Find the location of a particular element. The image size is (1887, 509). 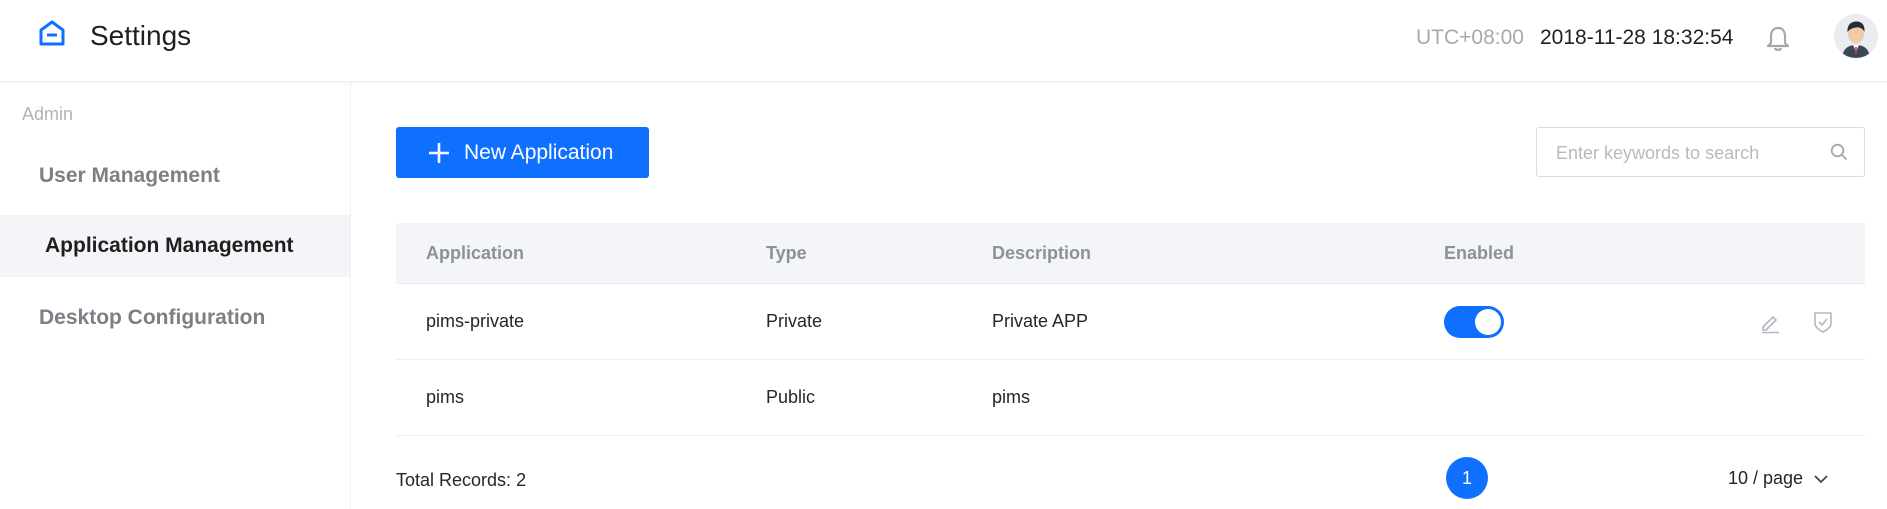

cell-application: pims-private is located at coordinates (475, 321).